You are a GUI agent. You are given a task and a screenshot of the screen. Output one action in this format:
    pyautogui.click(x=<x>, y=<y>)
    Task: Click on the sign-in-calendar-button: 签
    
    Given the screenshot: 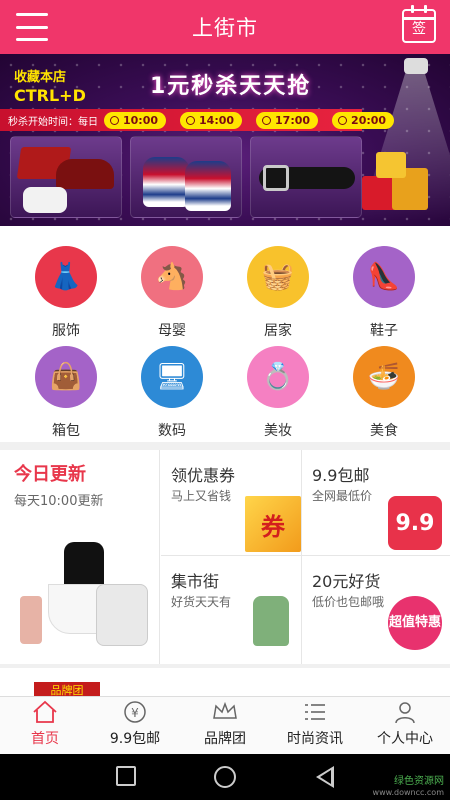 What is the action you would take?
    pyautogui.click(x=419, y=24)
    